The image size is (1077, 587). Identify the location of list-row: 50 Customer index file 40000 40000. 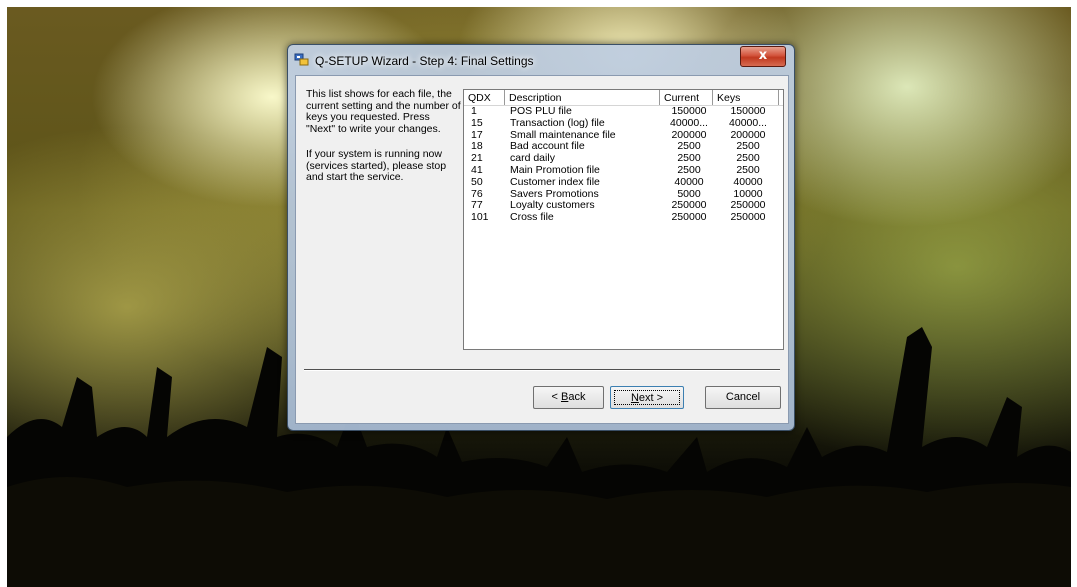
(623, 182).